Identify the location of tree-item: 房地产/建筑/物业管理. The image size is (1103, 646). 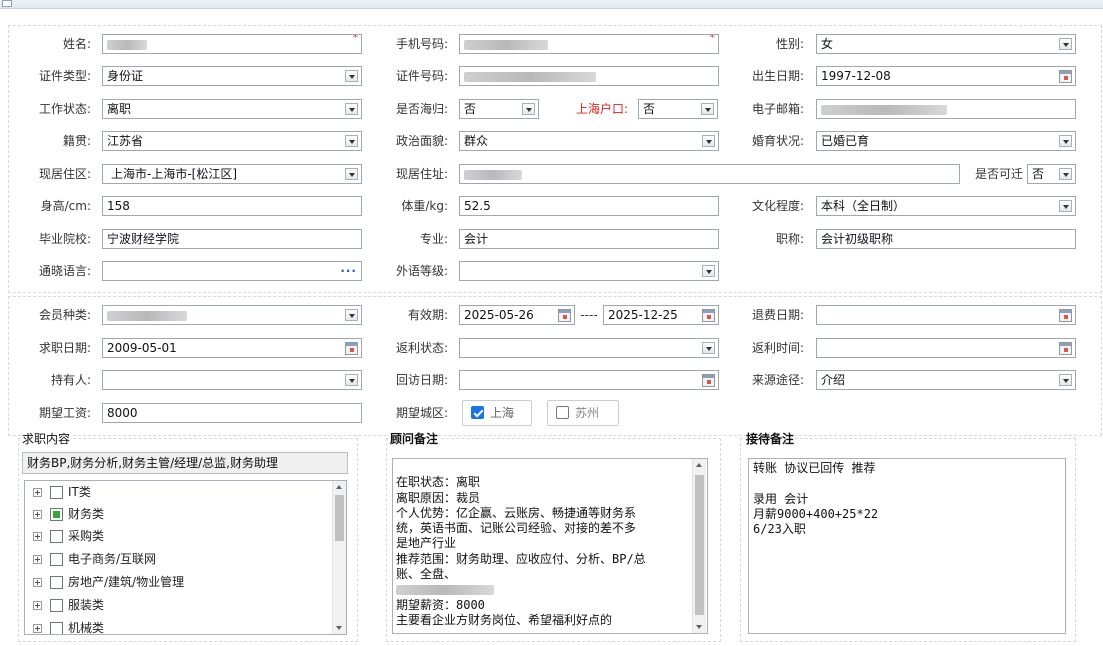
(106, 582).